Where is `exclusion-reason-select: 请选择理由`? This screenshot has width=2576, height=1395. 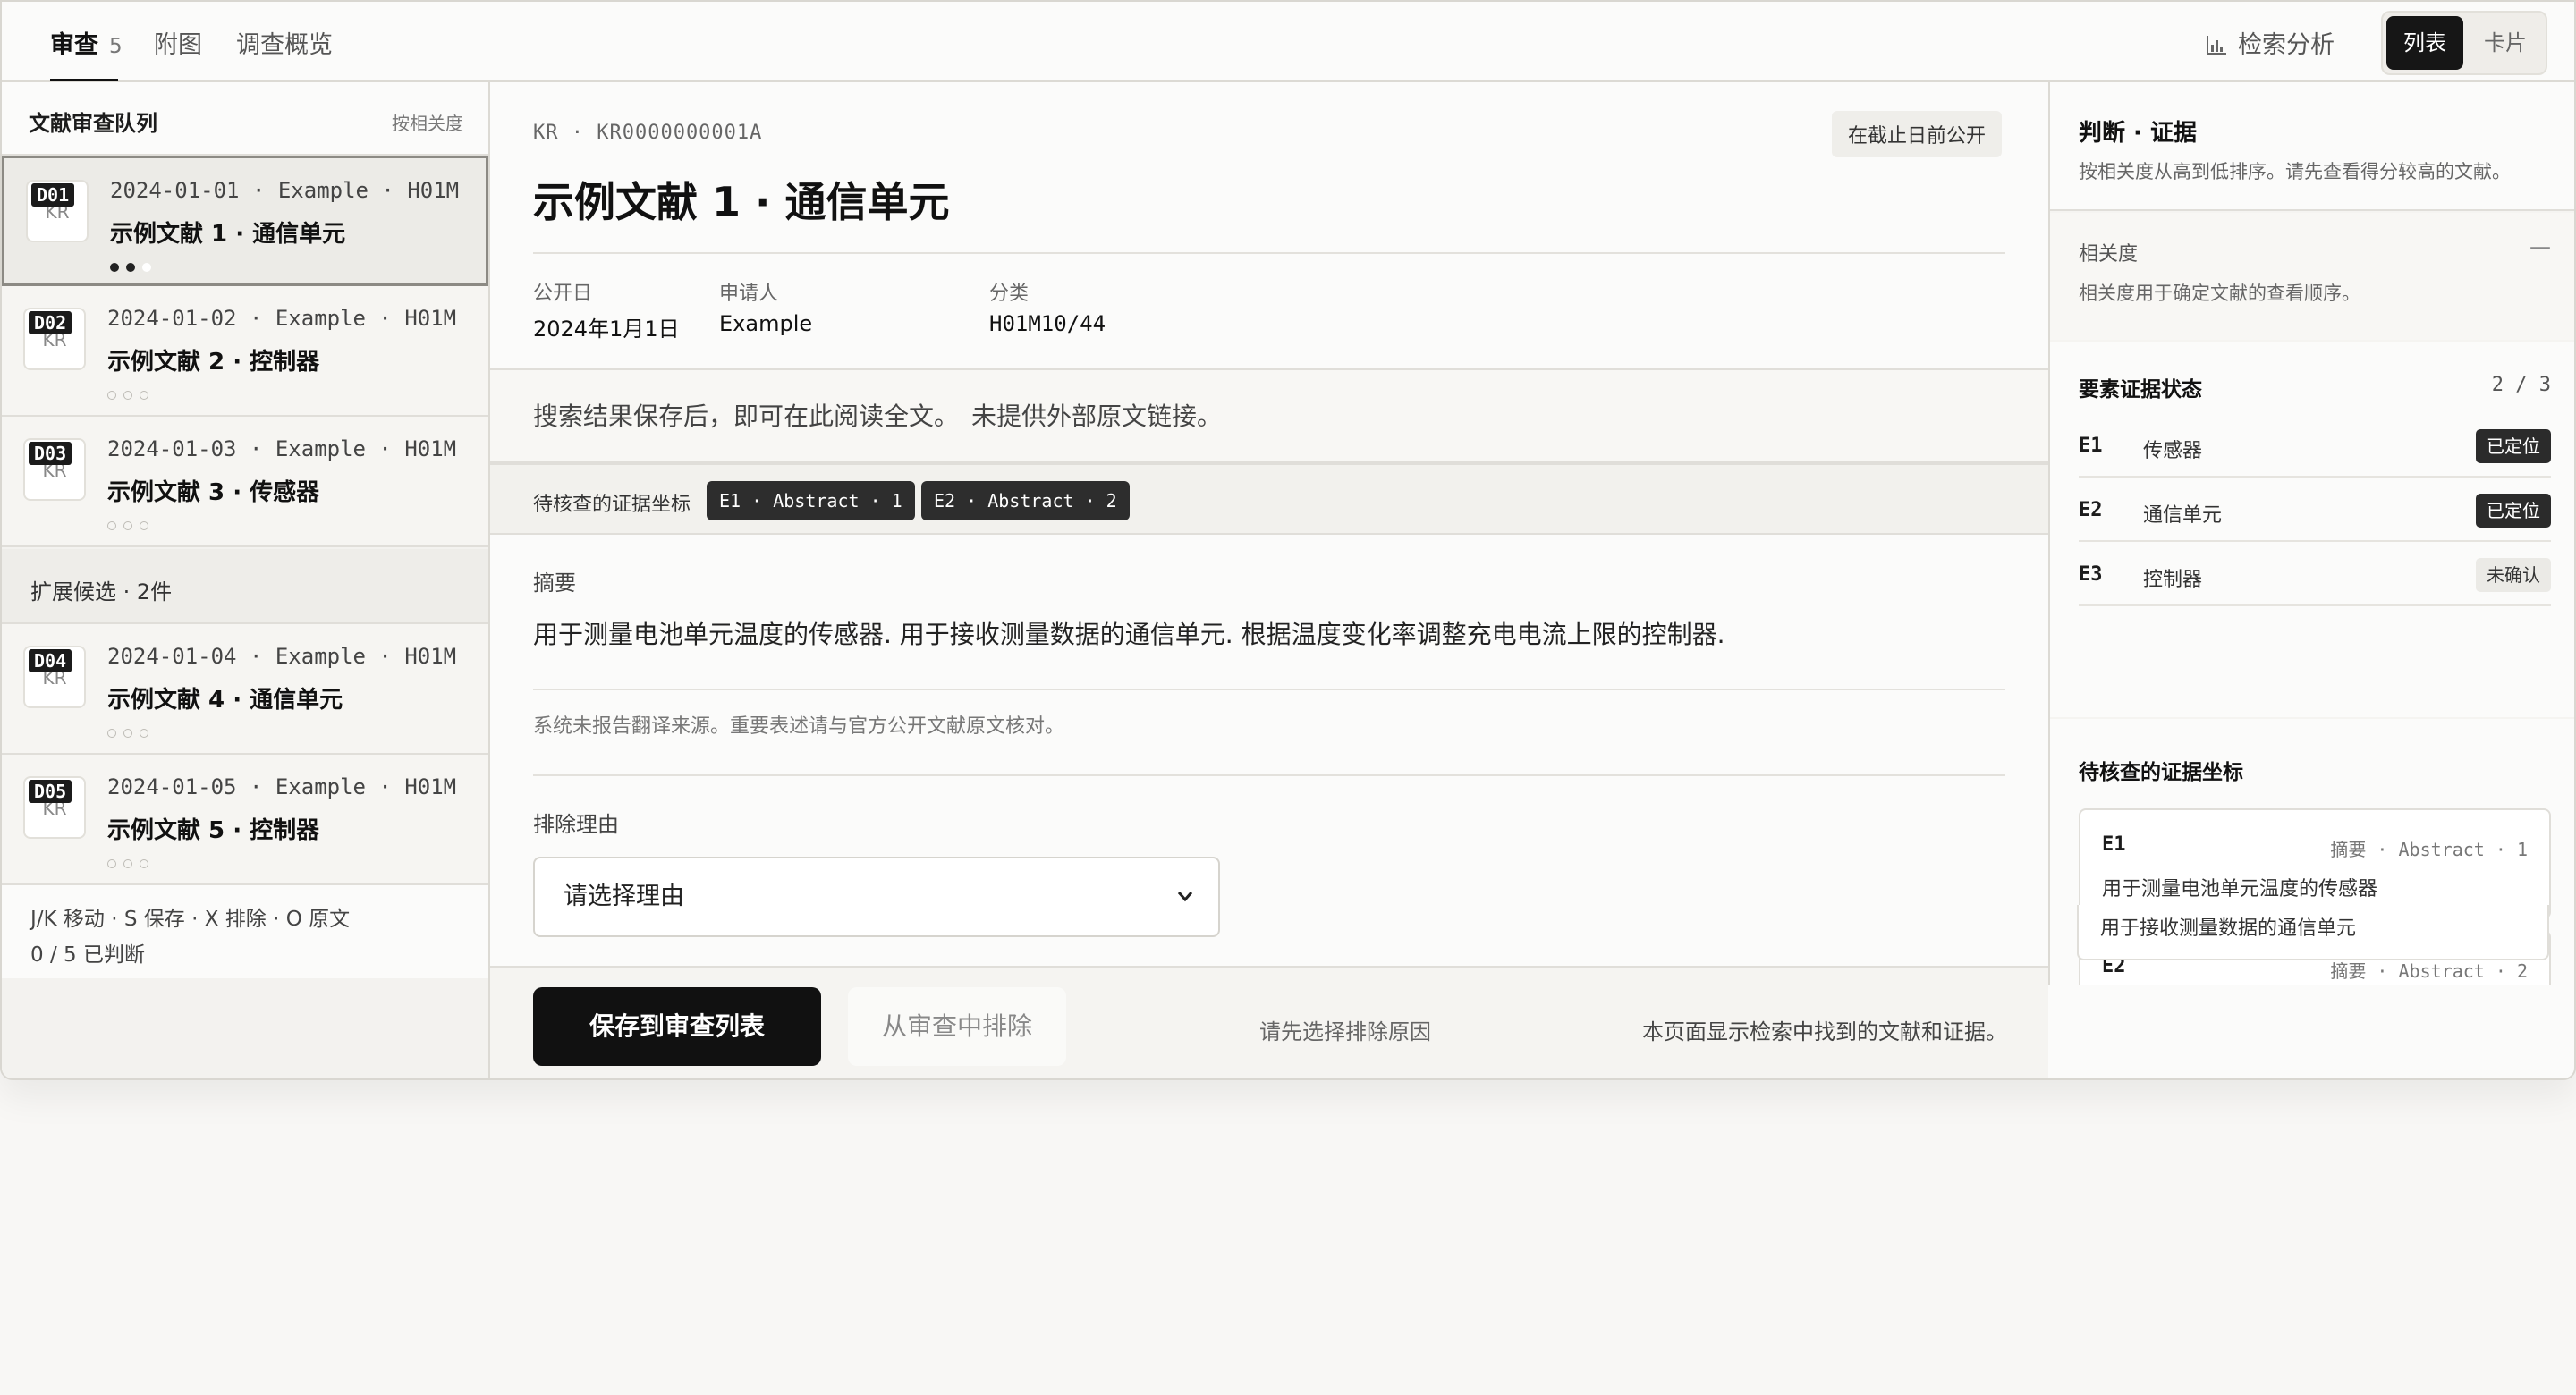 exclusion-reason-select: 请选择理由 is located at coordinates (876, 897).